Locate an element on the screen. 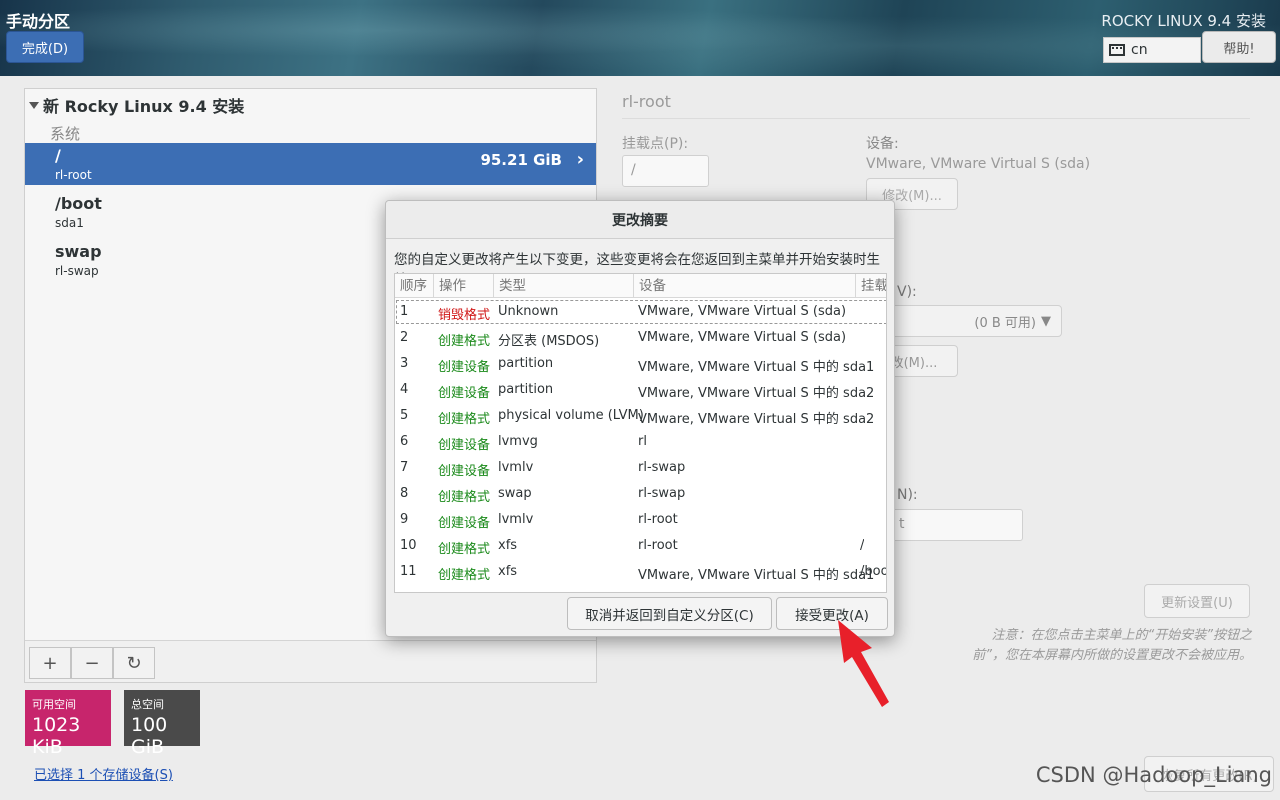 The height and width of the screenshot is (800, 1280). total-space-label: 总空间 is located at coordinates (147, 704).